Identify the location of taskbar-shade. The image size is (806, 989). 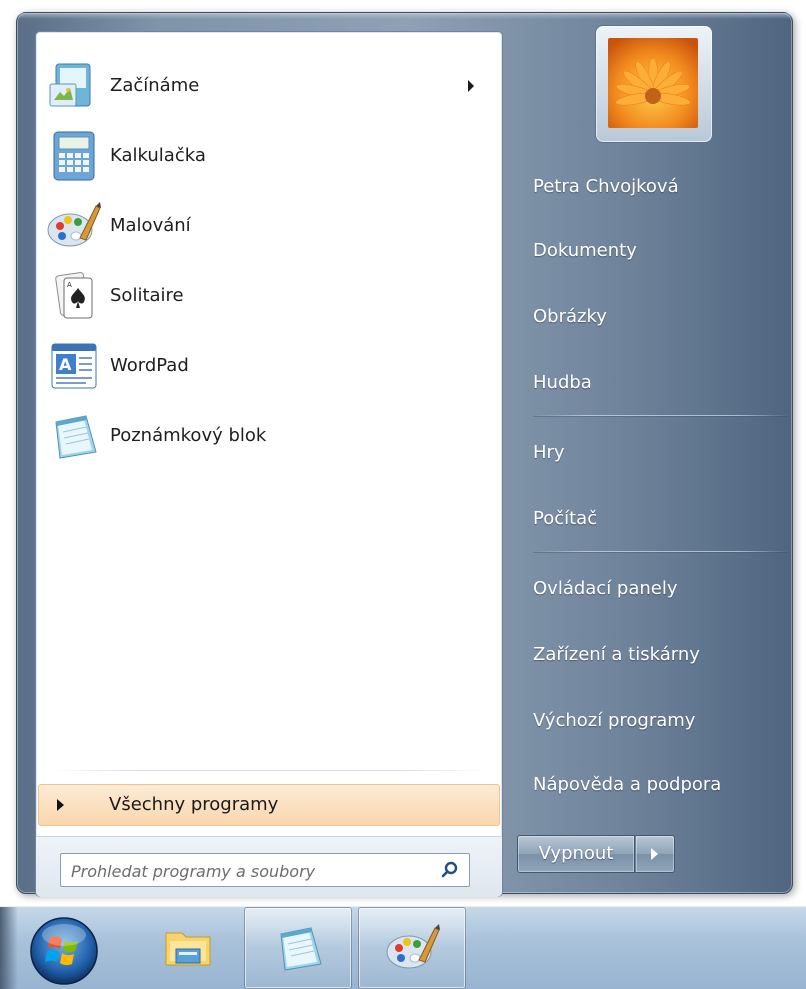
(9, 948).